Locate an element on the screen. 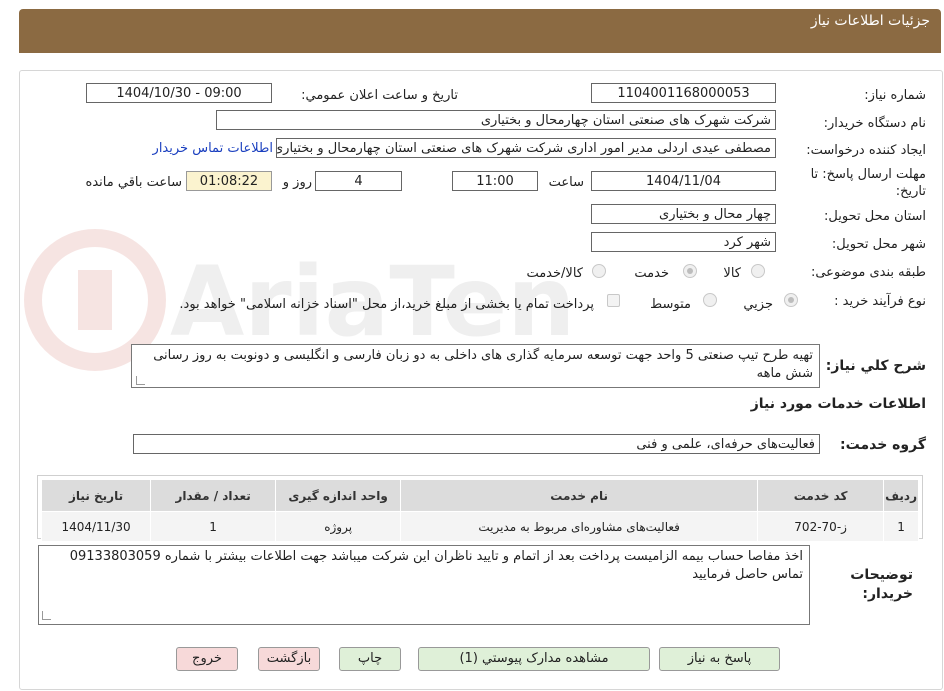  description-label: شرح كلي نیاز: is located at coordinates (875, 366).